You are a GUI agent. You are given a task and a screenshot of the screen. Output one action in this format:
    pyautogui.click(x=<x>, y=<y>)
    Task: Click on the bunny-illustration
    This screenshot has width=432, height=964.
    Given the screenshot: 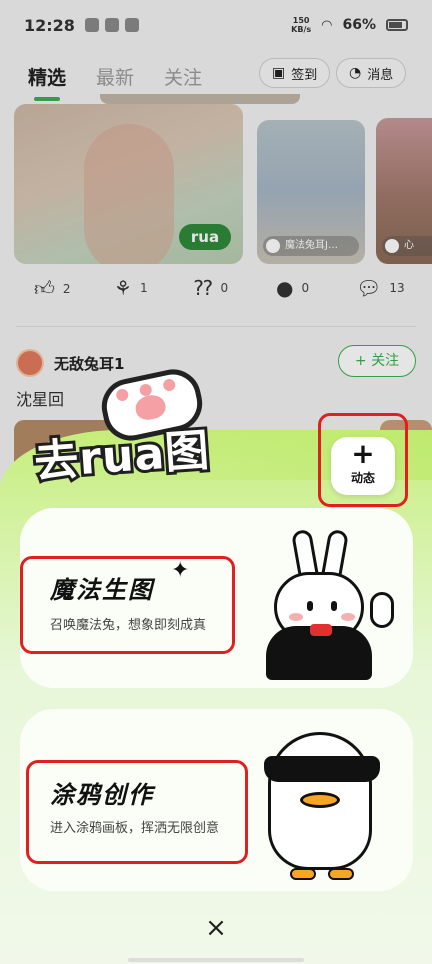 What is the action you would take?
    pyautogui.click(x=332, y=604)
    